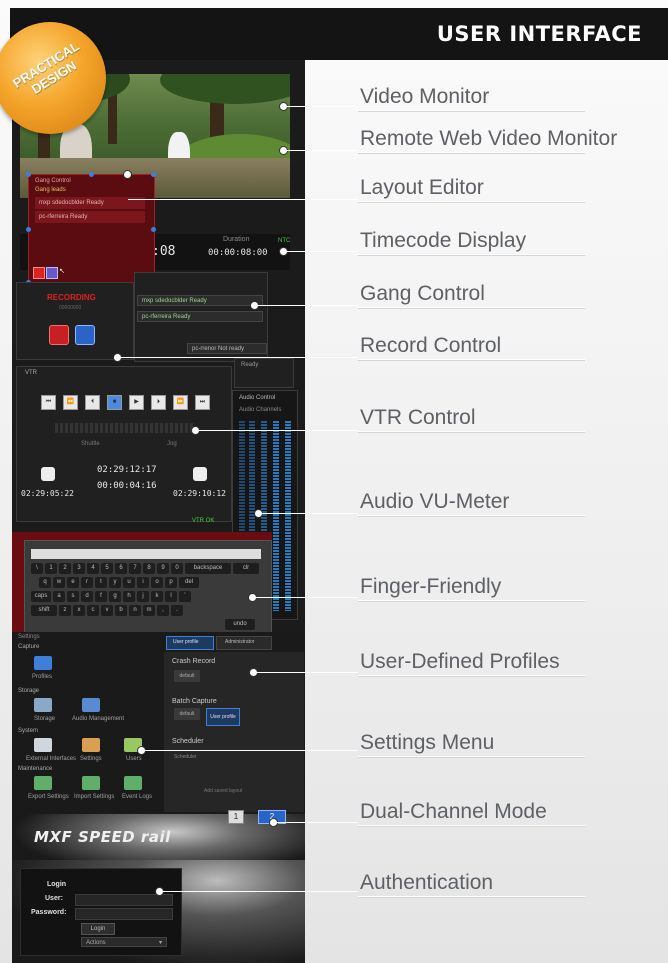  What do you see at coordinates (59, 596) in the screenshot?
I see `key: a` at bounding box center [59, 596].